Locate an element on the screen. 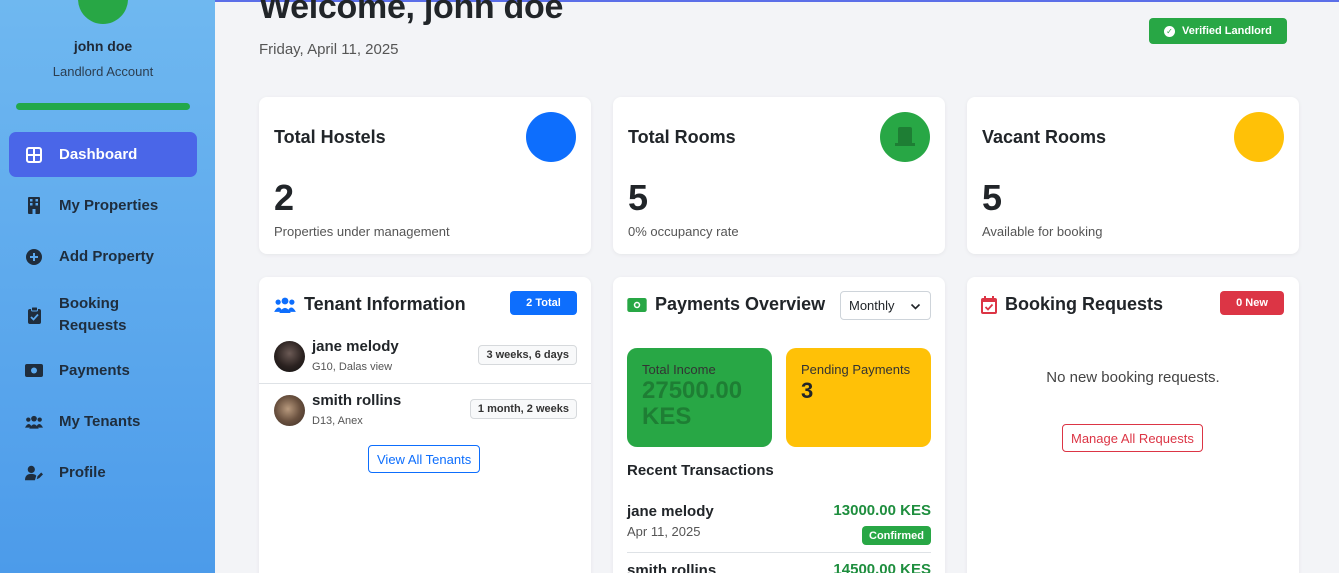 This screenshot has height=573, width=1339. booking-section-title: Booking Requests is located at coordinates (1072, 304).